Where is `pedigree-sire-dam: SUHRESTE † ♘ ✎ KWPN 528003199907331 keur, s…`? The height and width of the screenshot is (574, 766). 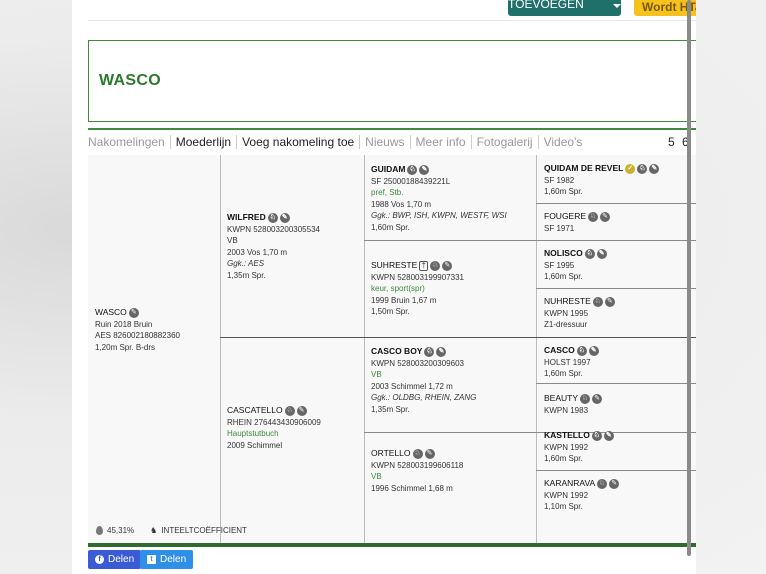
pedigree-sire-dam: SUHRESTE † ♘ ✎ KWPN 528003199907331 keur, s… is located at coordinates (417, 289).